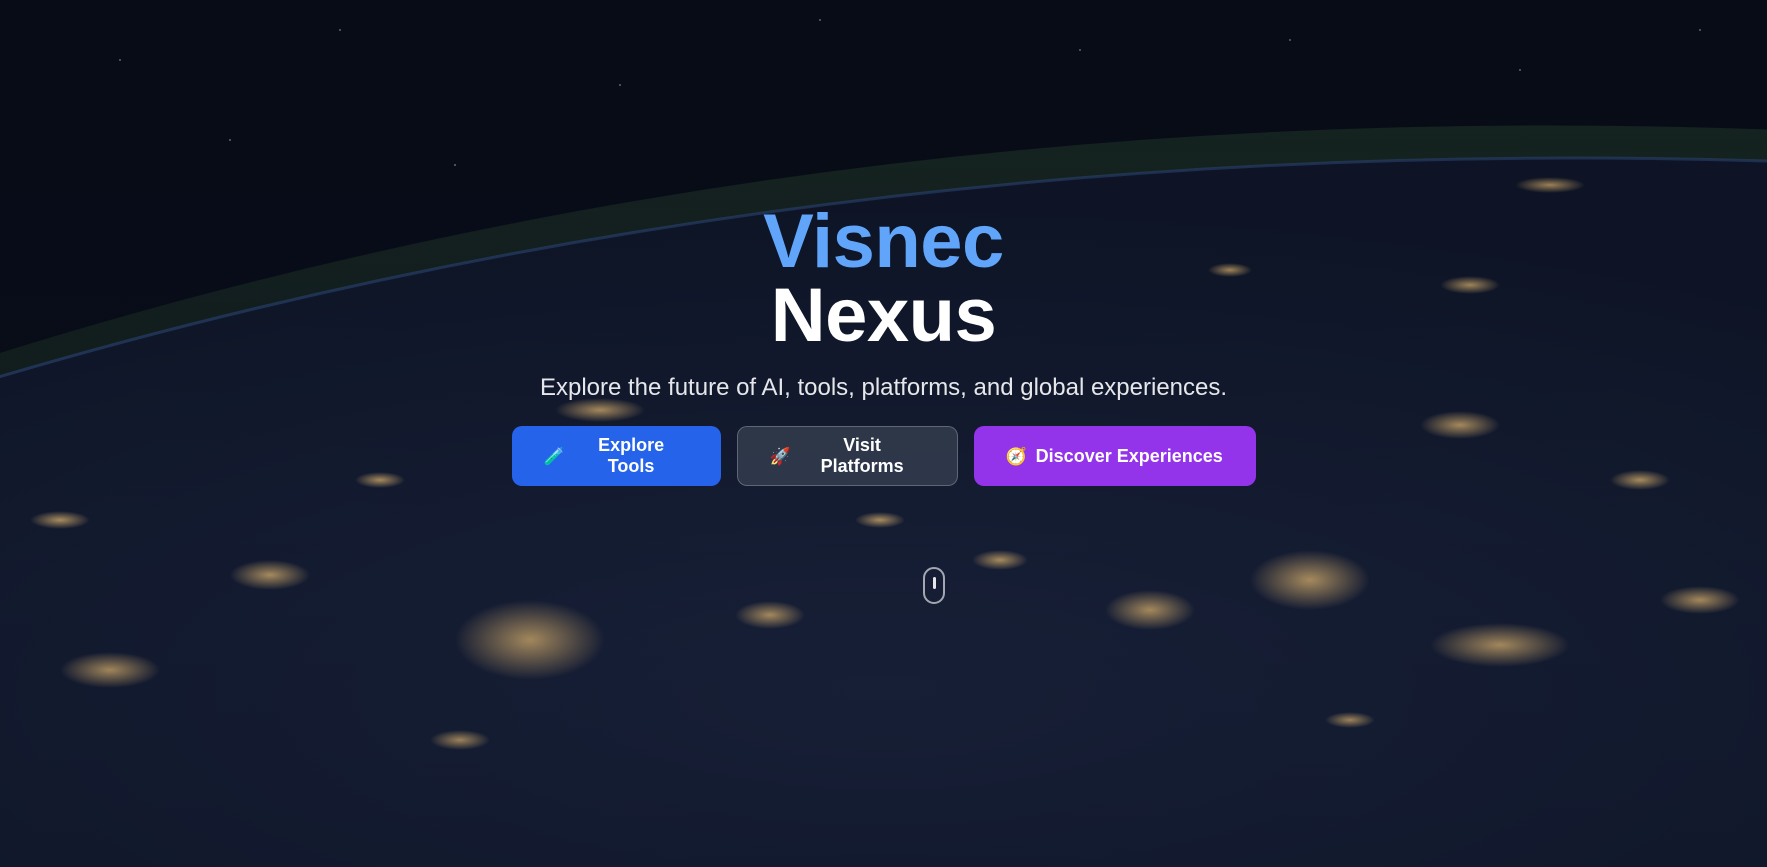  I want to click on compass-icon: 🧭, so click(1016, 456).